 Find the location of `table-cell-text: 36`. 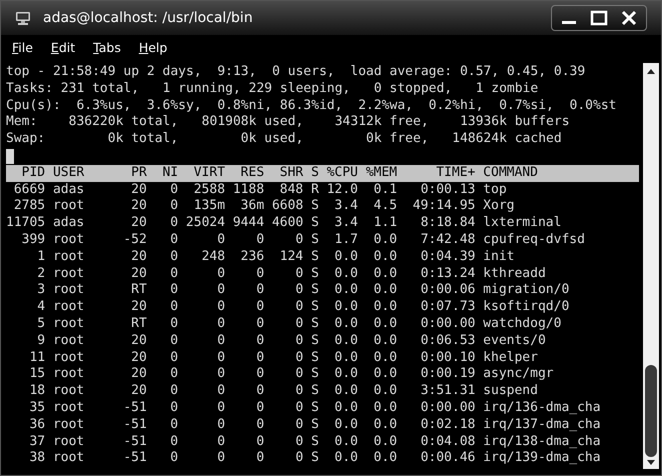

table-cell-text: 36 is located at coordinates (37, 425).